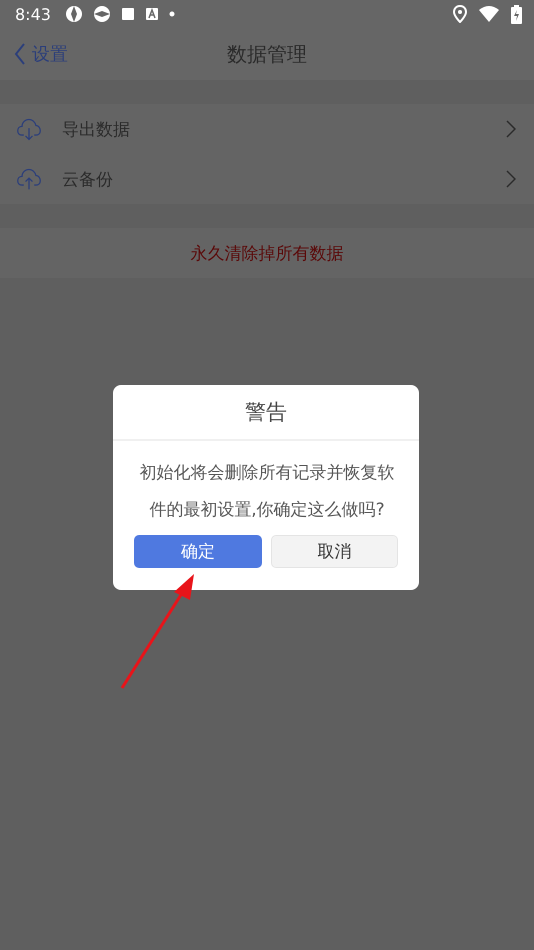 The image size is (534, 950). I want to click on cancel-button: 取消, so click(334, 551).